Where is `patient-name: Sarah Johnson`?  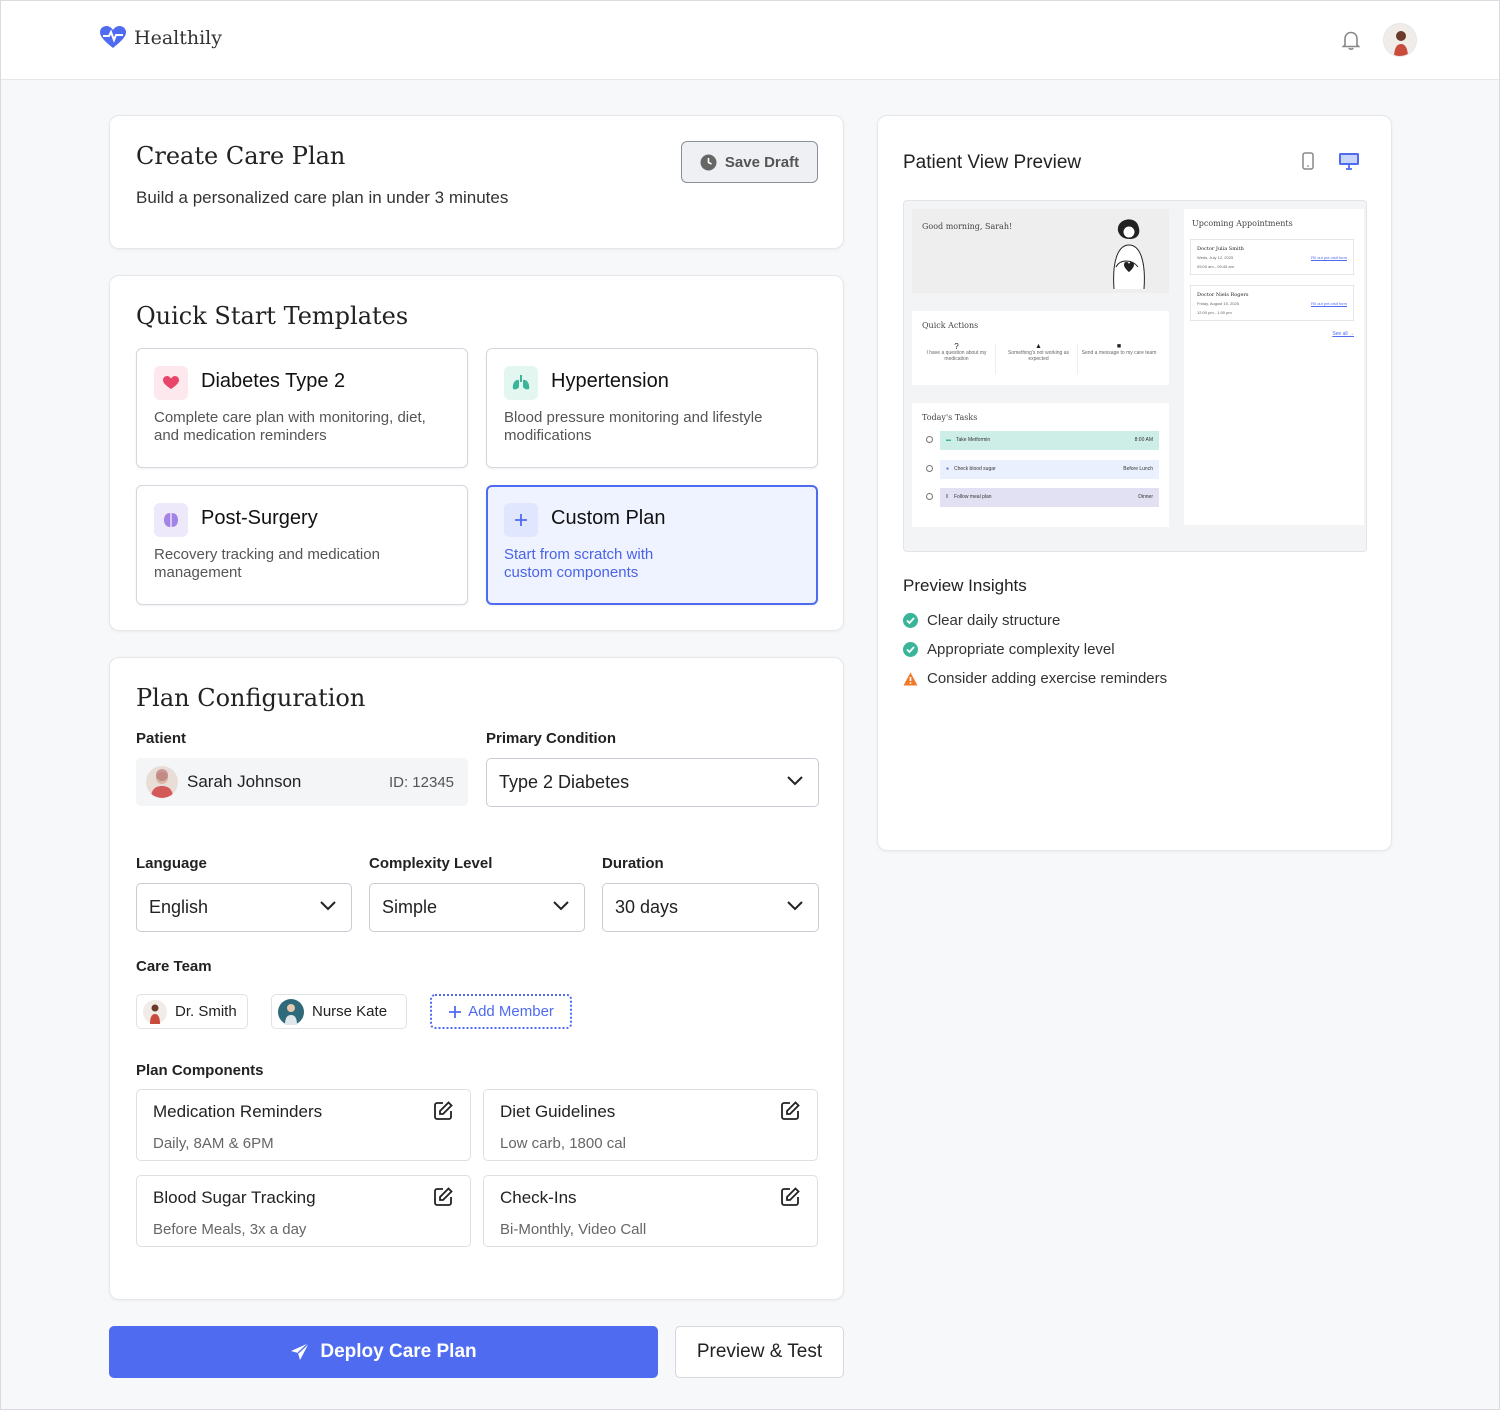
patient-name: Sarah Johnson is located at coordinates (244, 781).